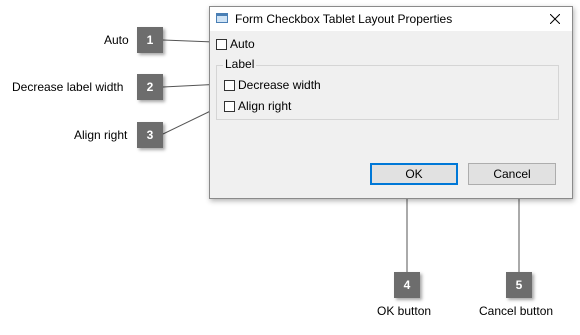  I want to click on cancel-button: Cancel, so click(512, 174).